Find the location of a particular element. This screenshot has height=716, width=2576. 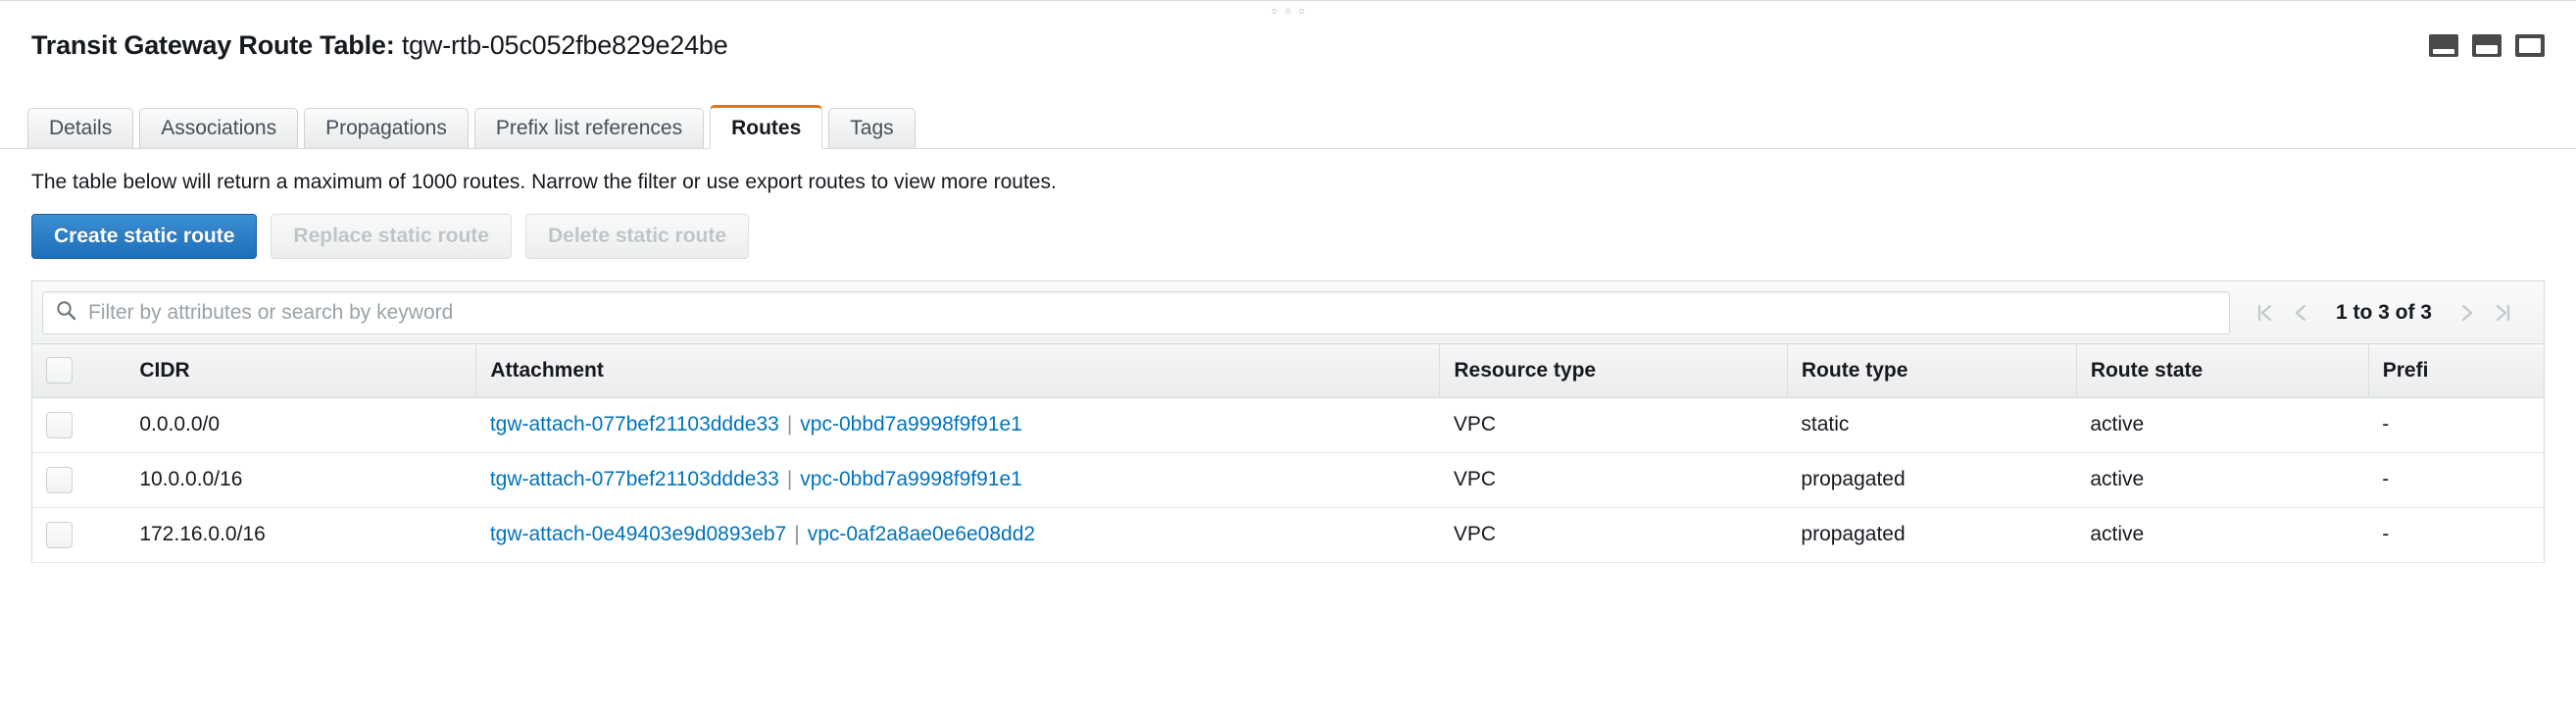

tab-details: Details is located at coordinates (80, 128).